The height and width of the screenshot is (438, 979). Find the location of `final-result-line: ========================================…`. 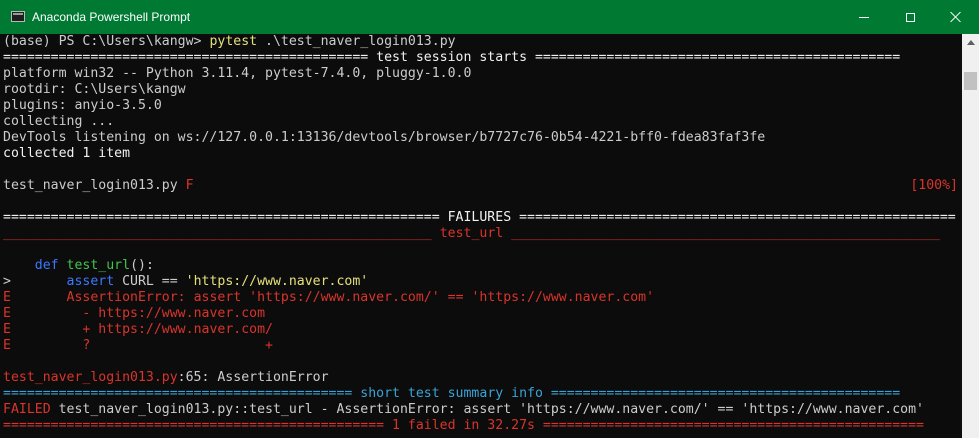

final-result-line: ========================================… is located at coordinates (463, 425).